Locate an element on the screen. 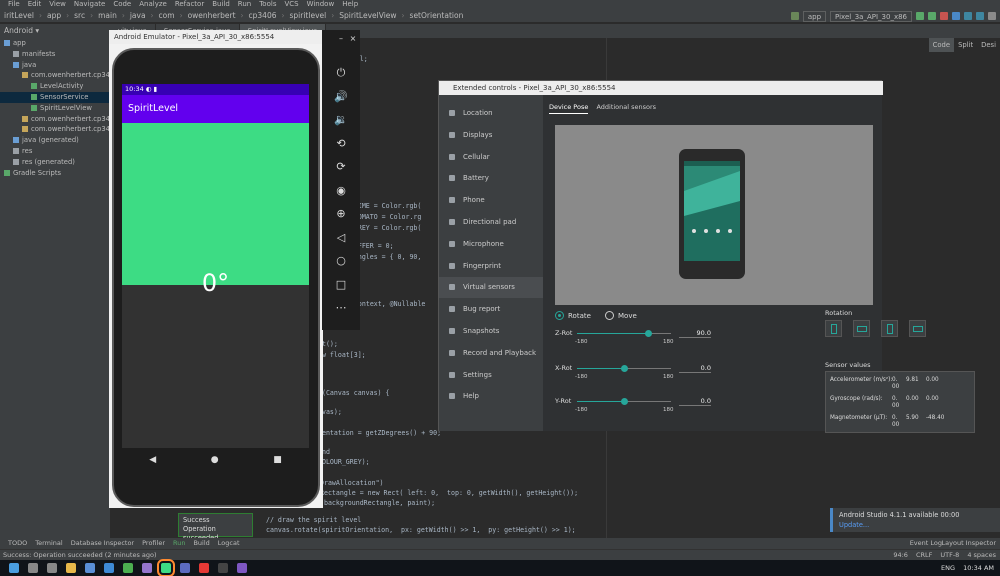 The image size is (1000, 576). zoom-icon: ⊕ is located at coordinates (341, 213).